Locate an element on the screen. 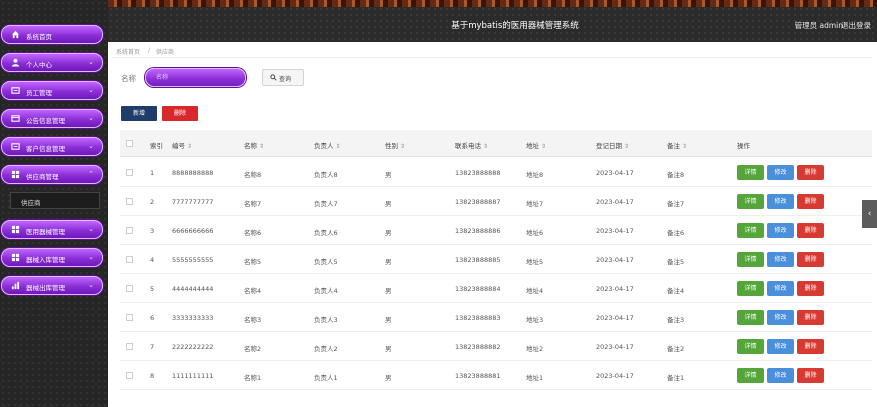 This screenshot has width=877, height=407. chevron-down-icon: ⌄ is located at coordinates (91, 229).